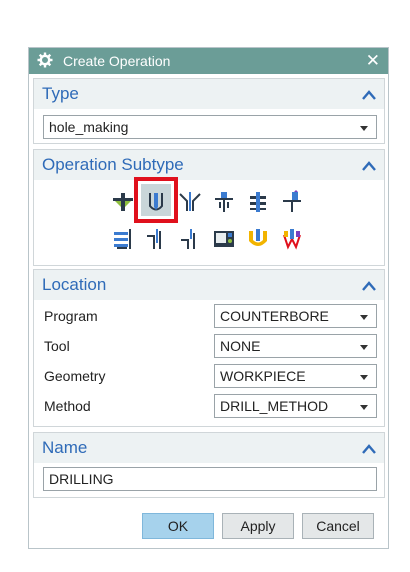 Image resolution: width=410 pixels, height=572 pixels. What do you see at coordinates (373, 61) in the screenshot?
I see `close-icon: ✕` at bounding box center [373, 61].